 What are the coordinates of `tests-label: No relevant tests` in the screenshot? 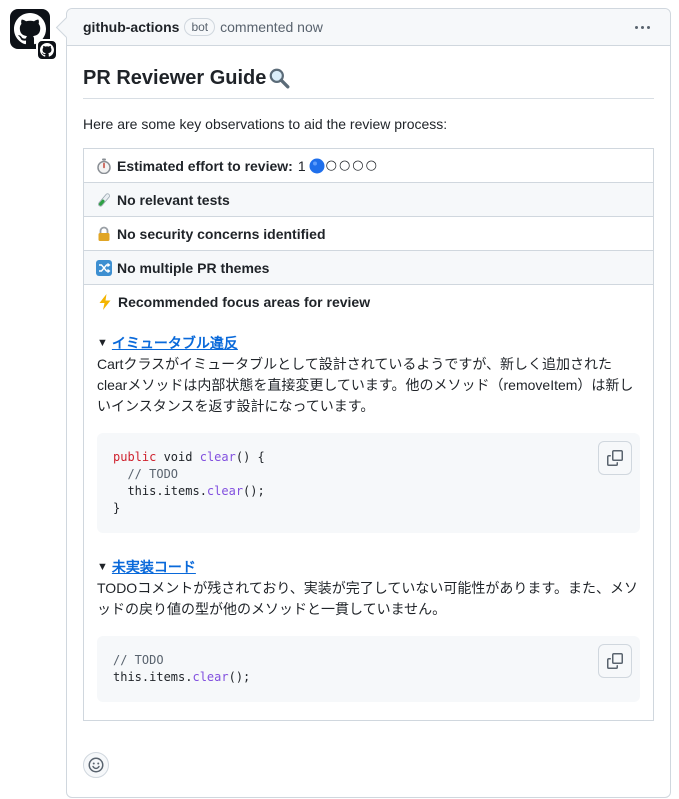 It's located at (173, 199).